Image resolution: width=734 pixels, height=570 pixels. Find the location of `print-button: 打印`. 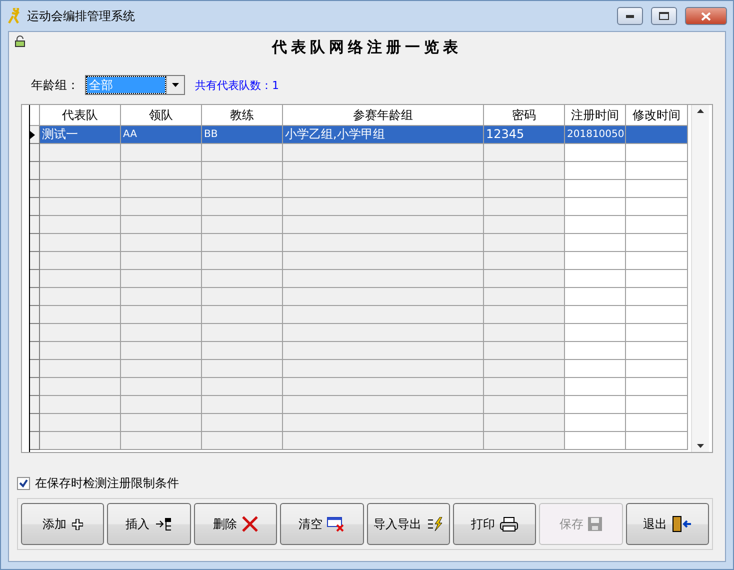

print-button: 打印 is located at coordinates (494, 524).